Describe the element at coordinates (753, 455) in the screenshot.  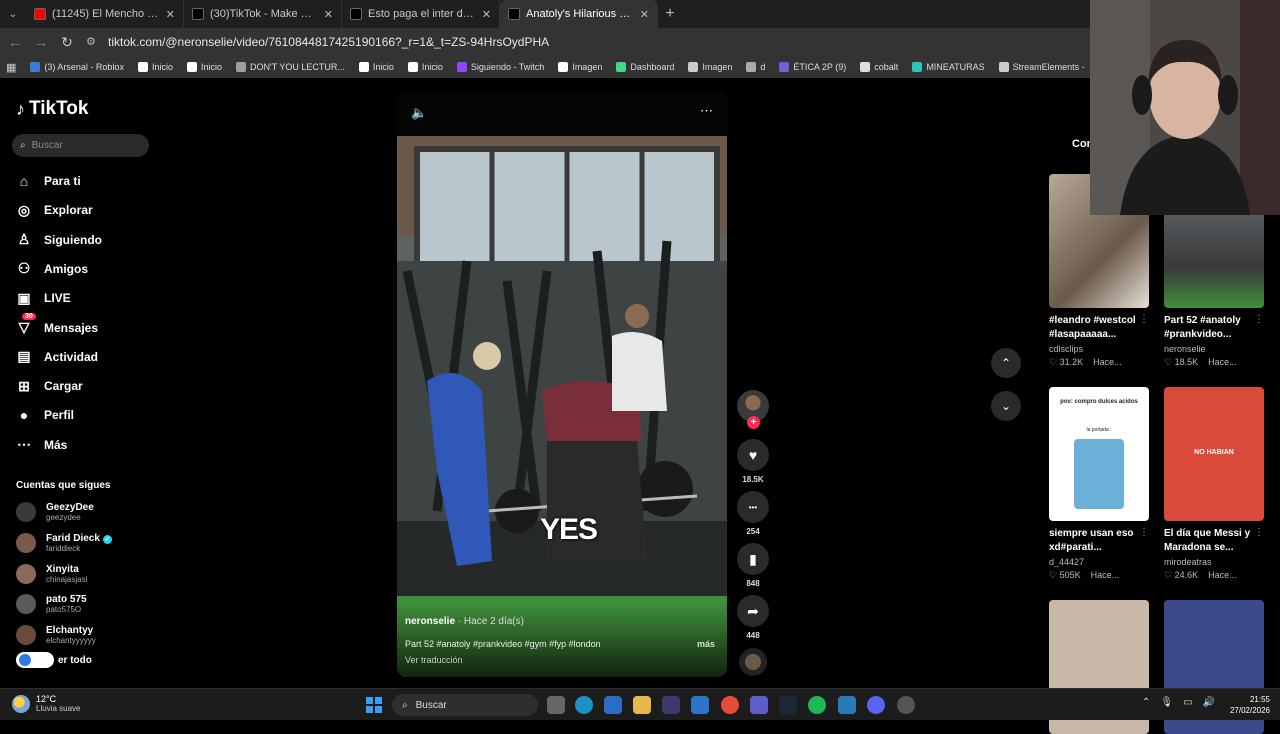
I see `heart-icon: ♥` at that location.